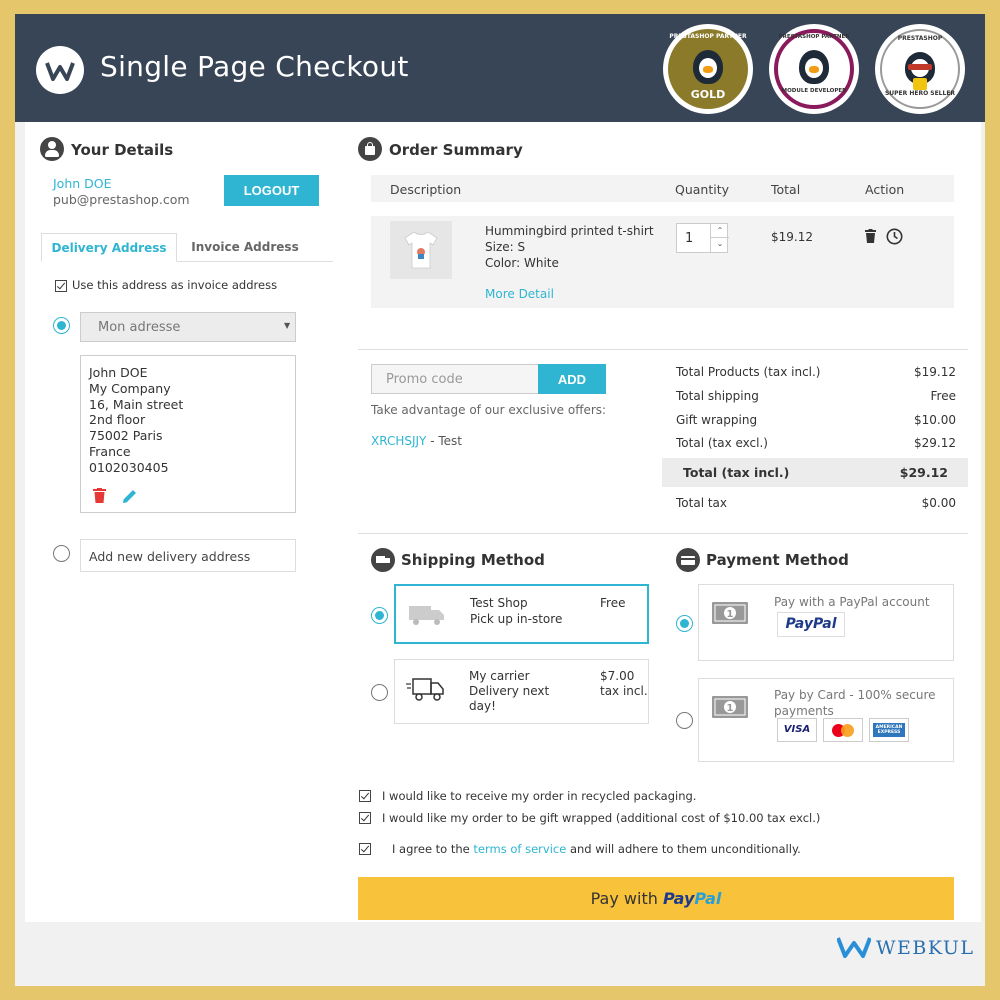 Image resolution: width=1000 pixels, height=1000 pixels. What do you see at coordinates (920, 38) in the screenshot?
I see `badge-top-text: PRESTASHOP` at bounding box center [920, 38].